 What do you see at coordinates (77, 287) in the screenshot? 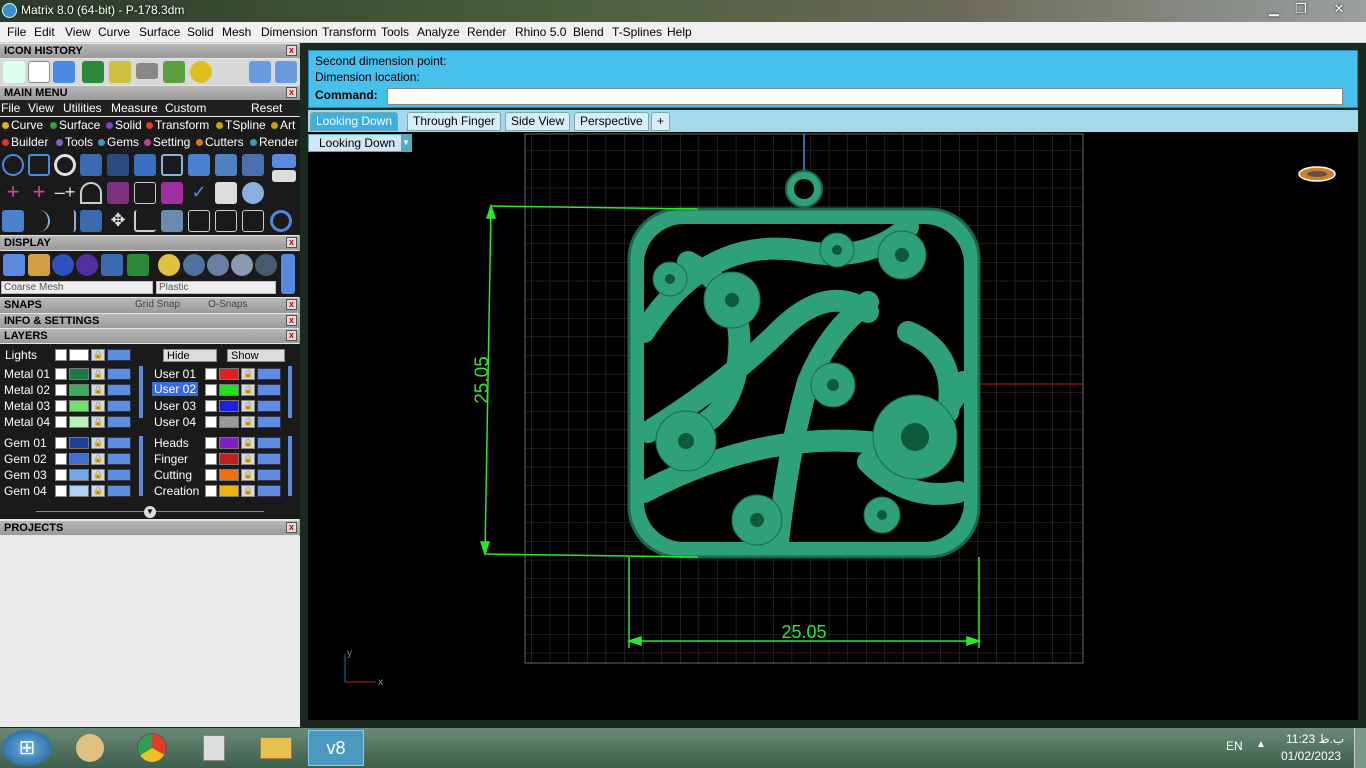
I see `mesh-select: Coarse Mesh` at bounding box center [77, 287].